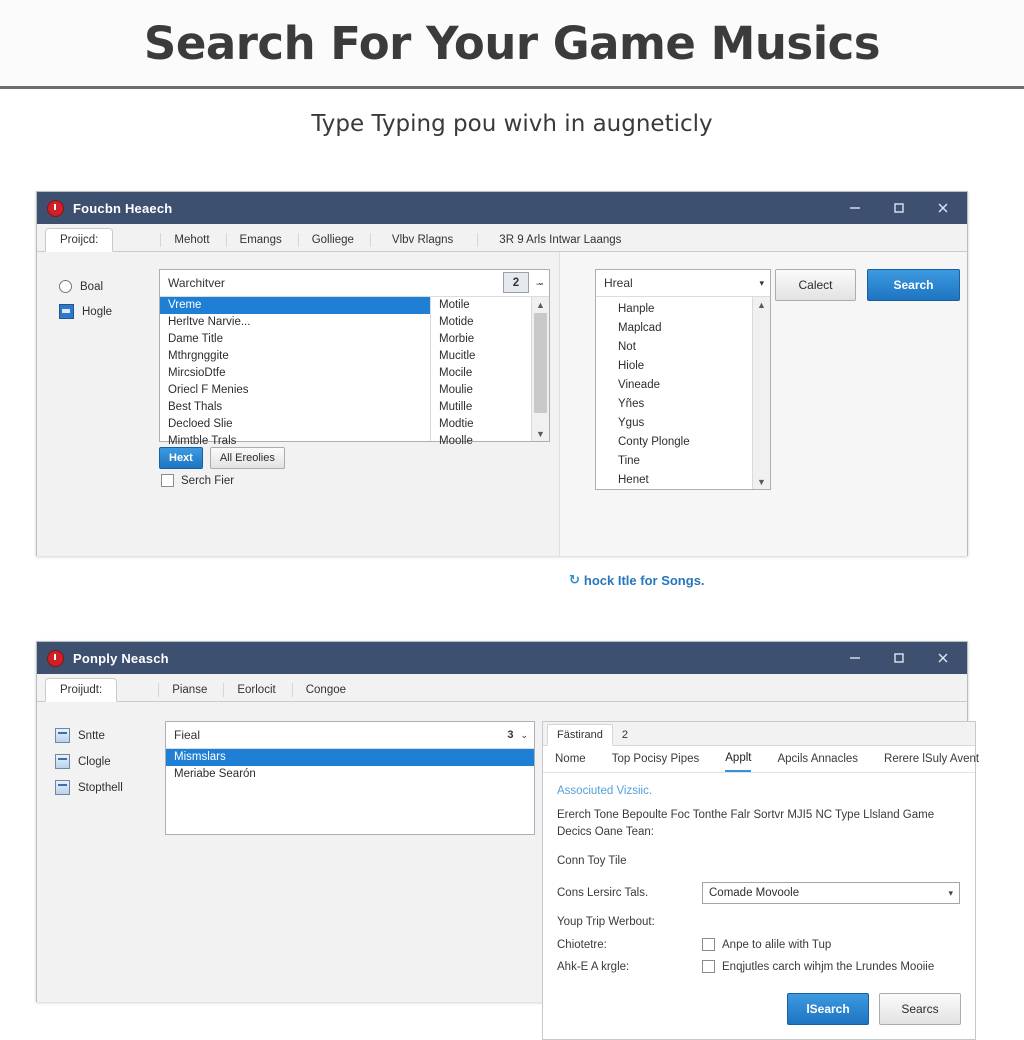 Image resolution: width=1024 pixels, height=1040 pixels. Describe the element at coordinates (89, 761) in the screenshot. I see `rail-item-clogle: Clogle` at that location.